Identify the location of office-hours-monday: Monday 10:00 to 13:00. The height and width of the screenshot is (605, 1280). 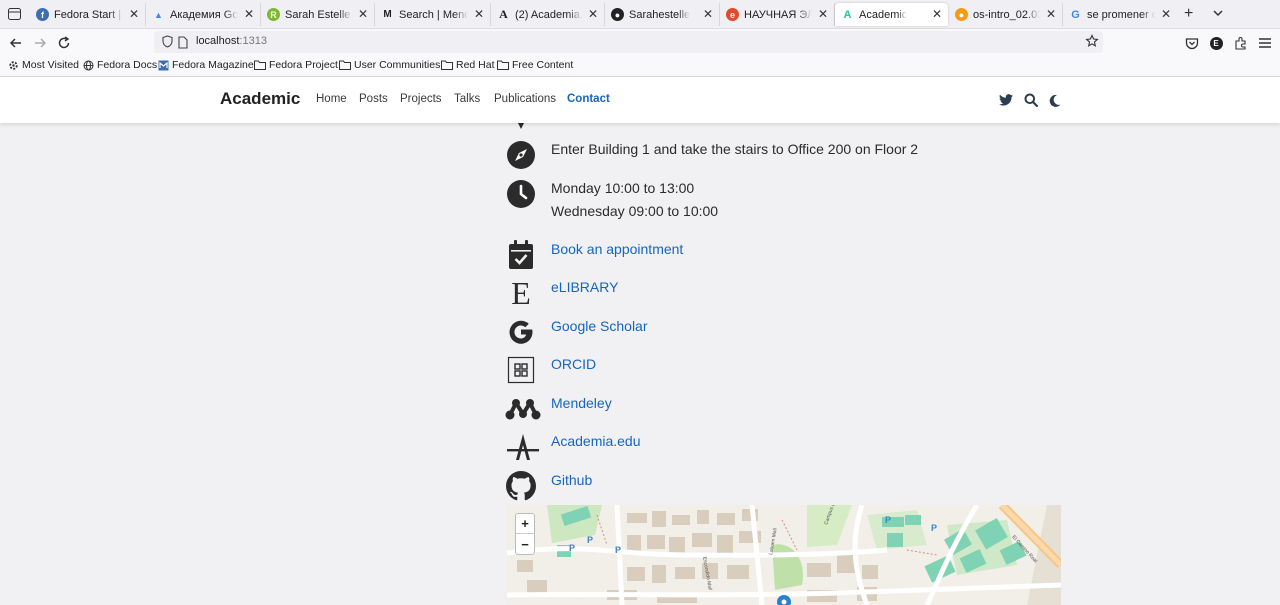
(623, 188).